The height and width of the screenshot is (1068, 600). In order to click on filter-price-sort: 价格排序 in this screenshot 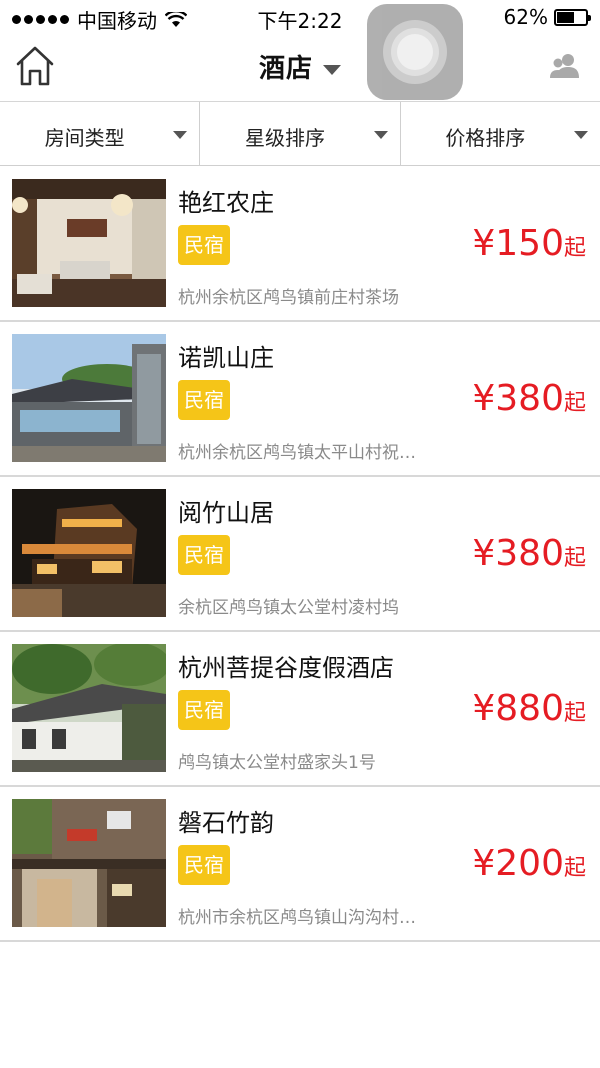, I will do `click(500, 133)`.